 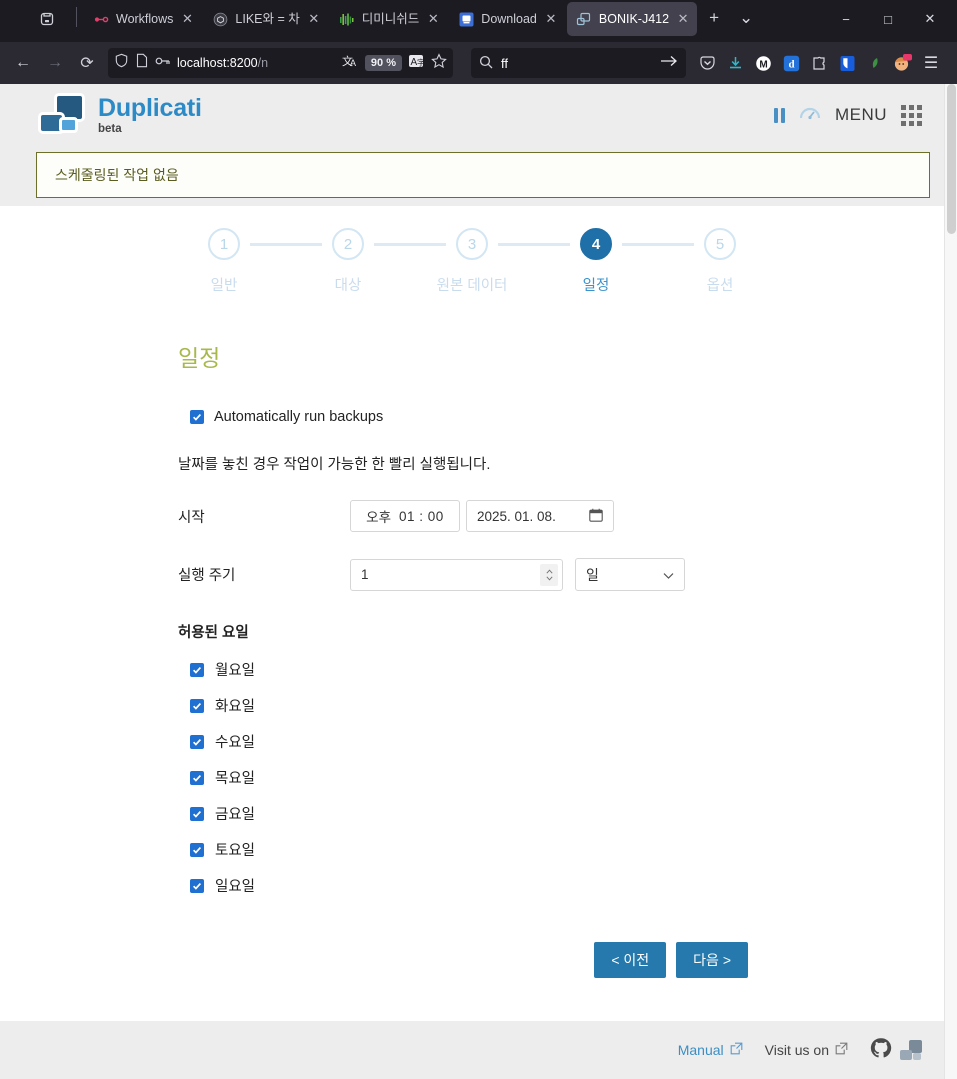 What do you see at coordinates (561, 777) in the screenshot?
I see `weekday-row: 목요일` at bounding box center [561, 777].